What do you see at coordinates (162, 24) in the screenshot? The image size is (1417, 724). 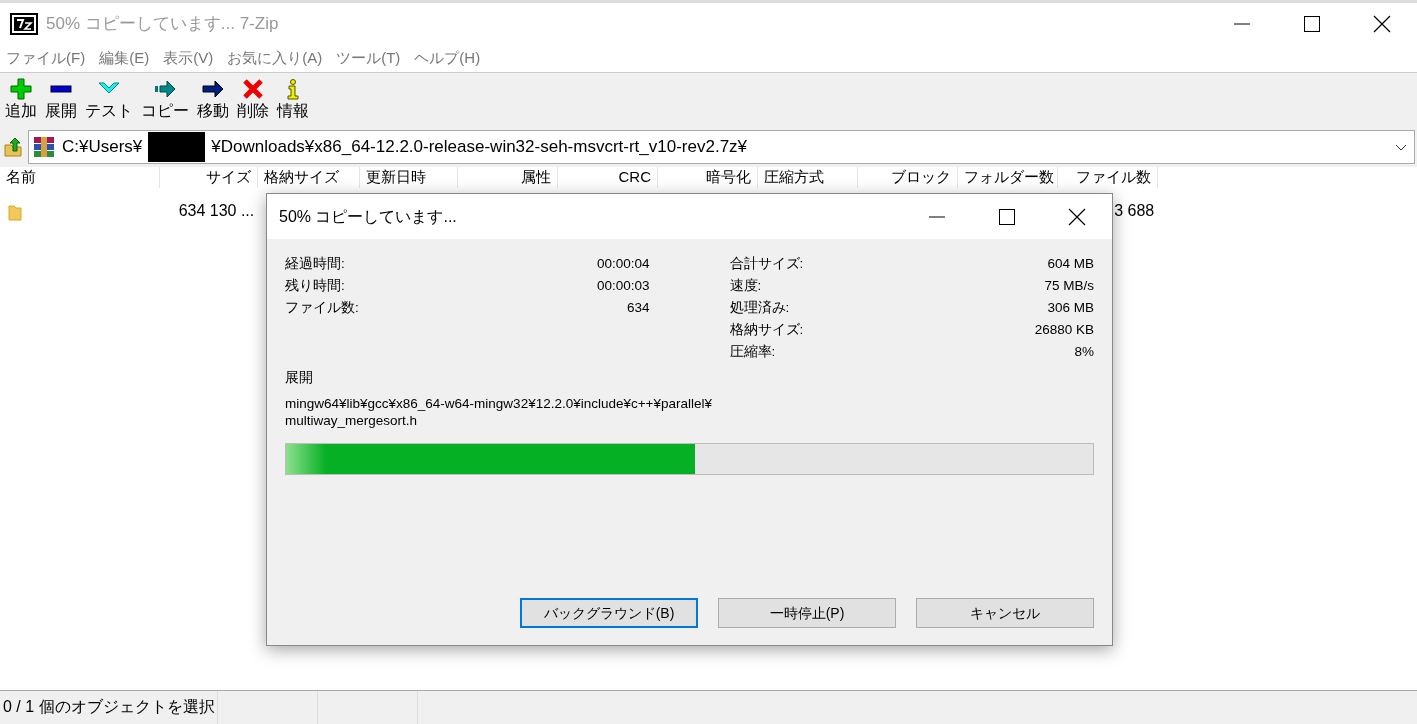 I see `window-title: 50% コピーしています... 7-Zip` at bounding box center [162, 24].